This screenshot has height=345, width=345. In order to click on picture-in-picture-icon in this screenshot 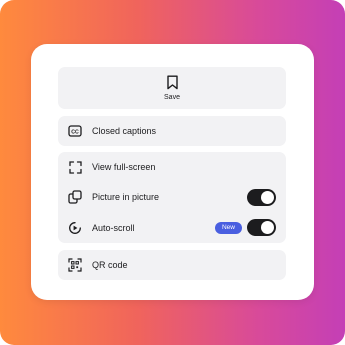, I will do `click(75, 197)`.